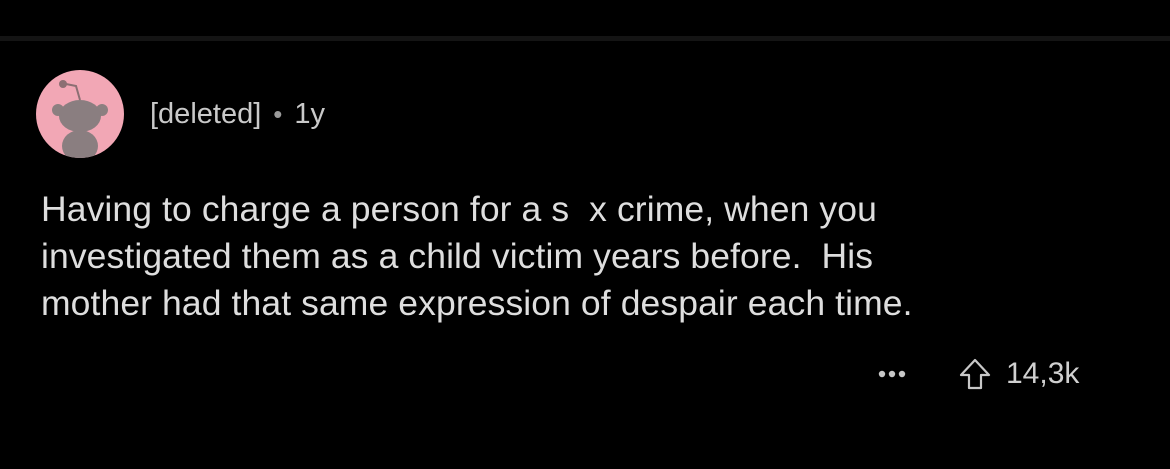  I want to click on comment-meta: [deleted] • 1y, so click(237, 114).